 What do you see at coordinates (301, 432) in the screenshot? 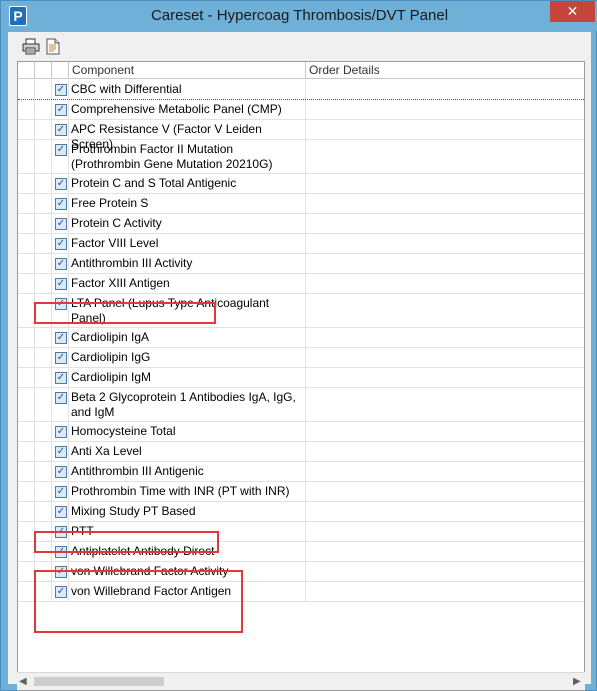
I see `table-row: ✓ Homocysteine Total` at bounding box center [301, 432].